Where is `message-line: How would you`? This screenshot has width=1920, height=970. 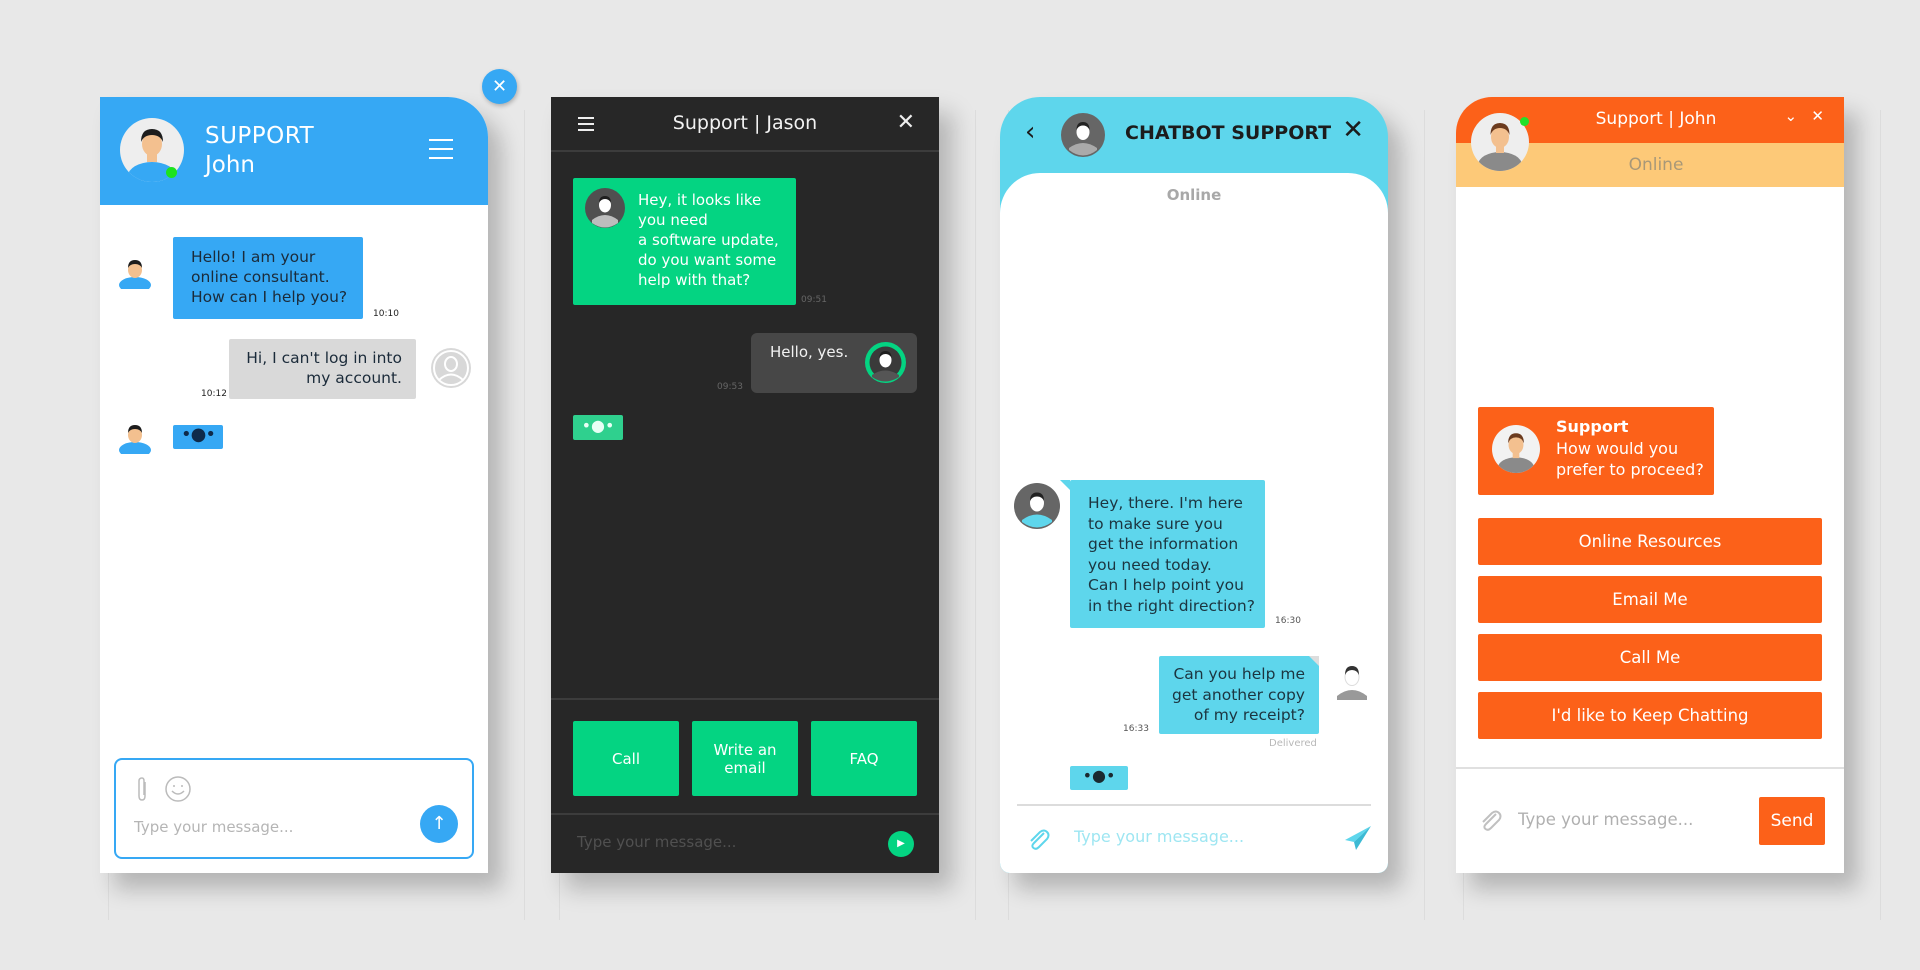
message-line: How would you is located at coordinates (1617, 448).